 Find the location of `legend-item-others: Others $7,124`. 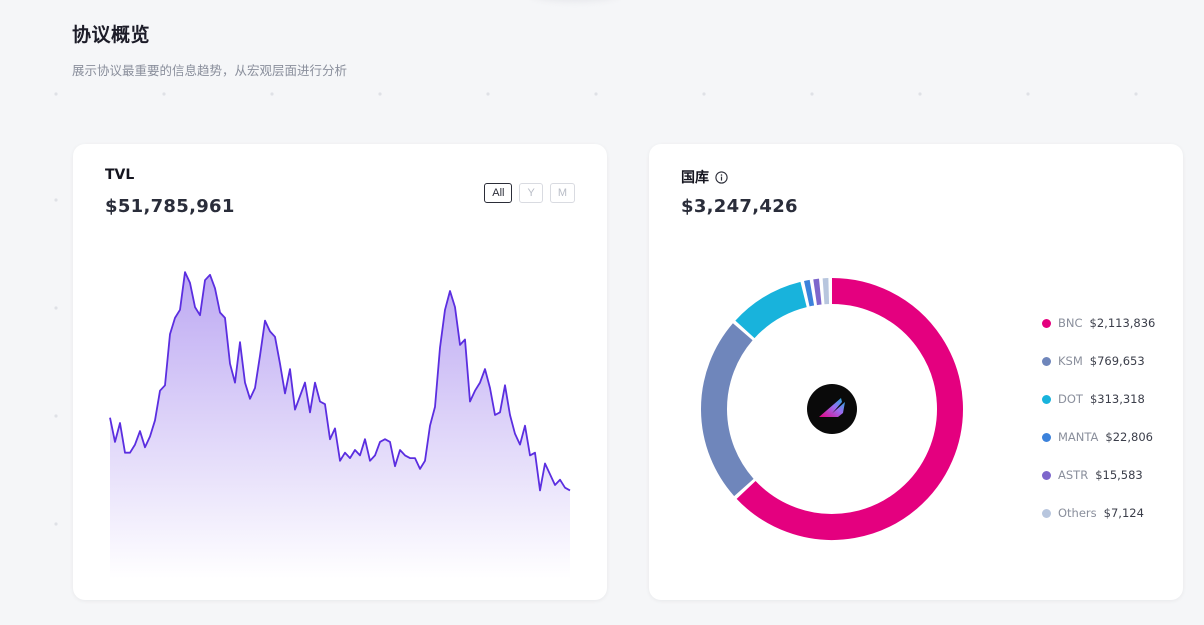

legend-item-others: Others $7,124 is located at coordinates (1098, 513).